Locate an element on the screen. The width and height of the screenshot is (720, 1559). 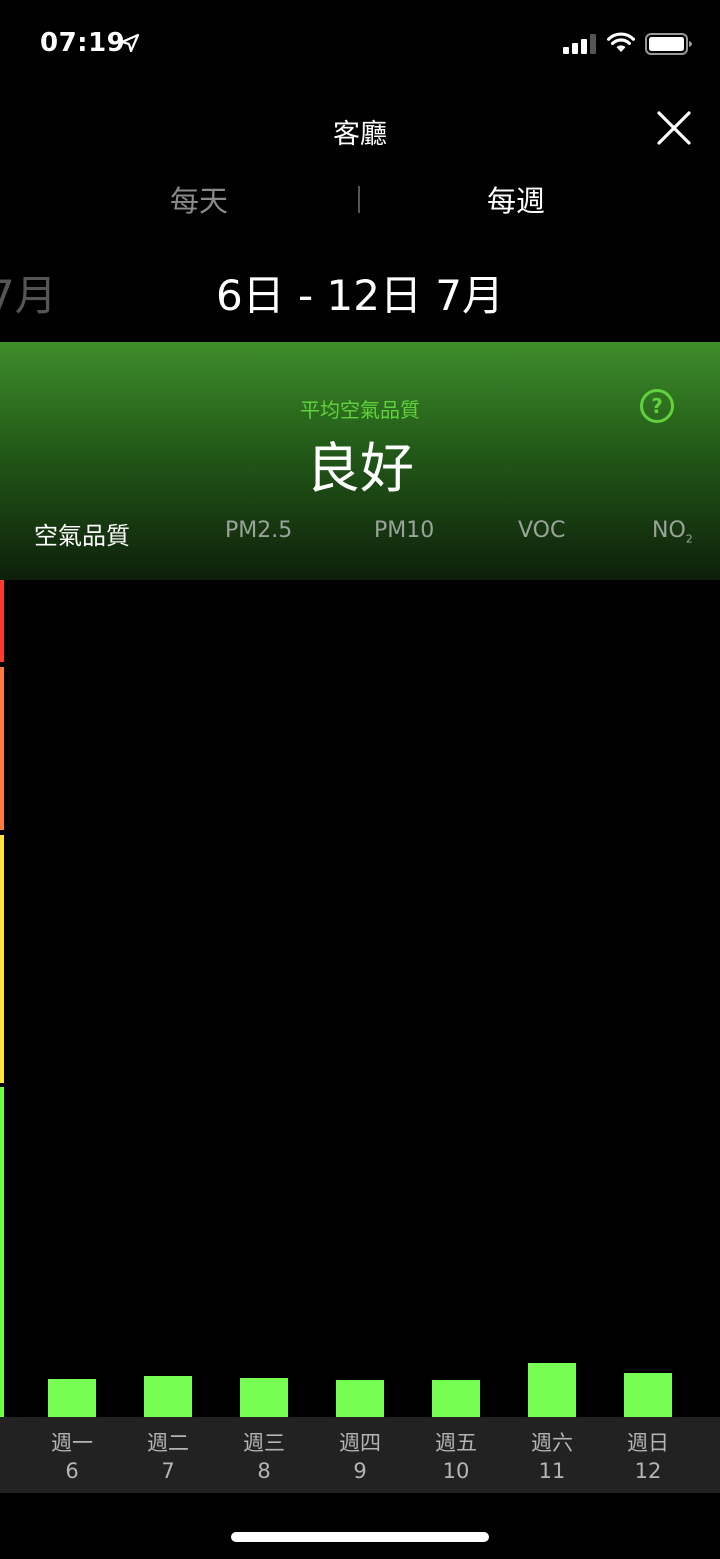
day-name: 週二 is located at coordinates (168, 1443).